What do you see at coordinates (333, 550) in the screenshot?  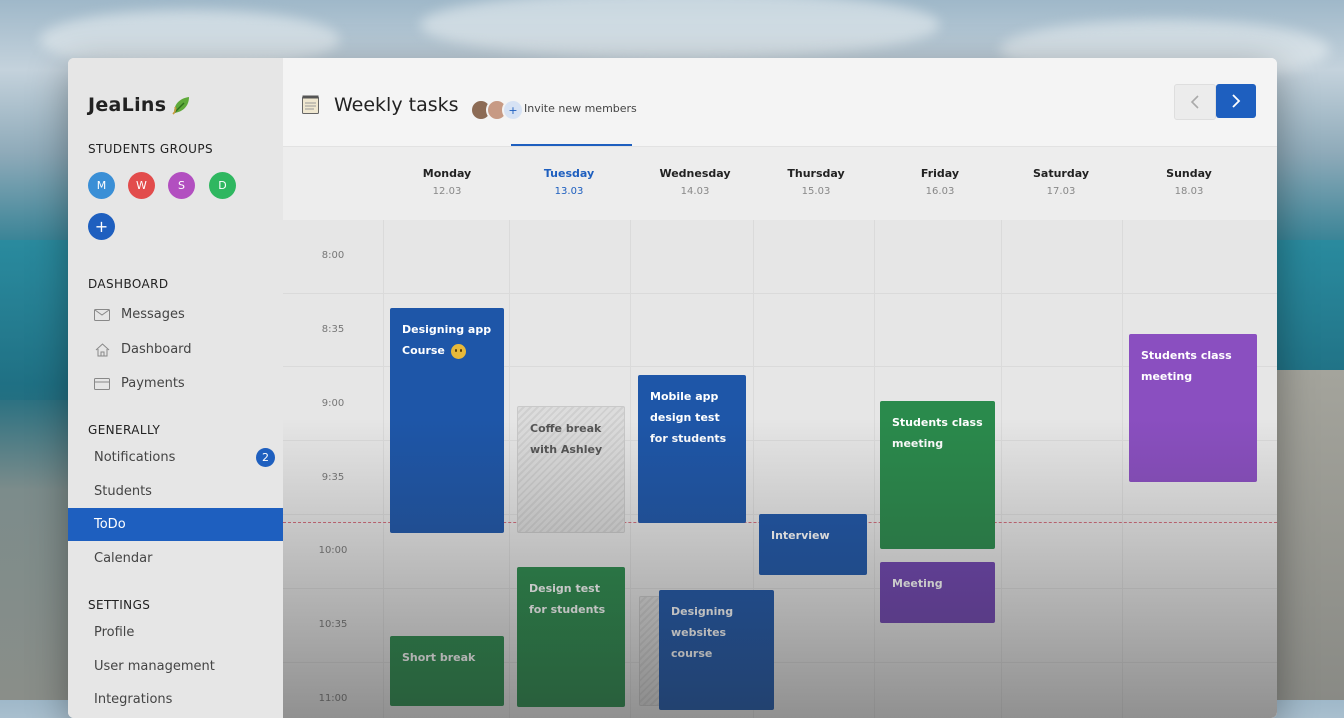 I see `time-label: 10:00` at bounding box center [333, 550].